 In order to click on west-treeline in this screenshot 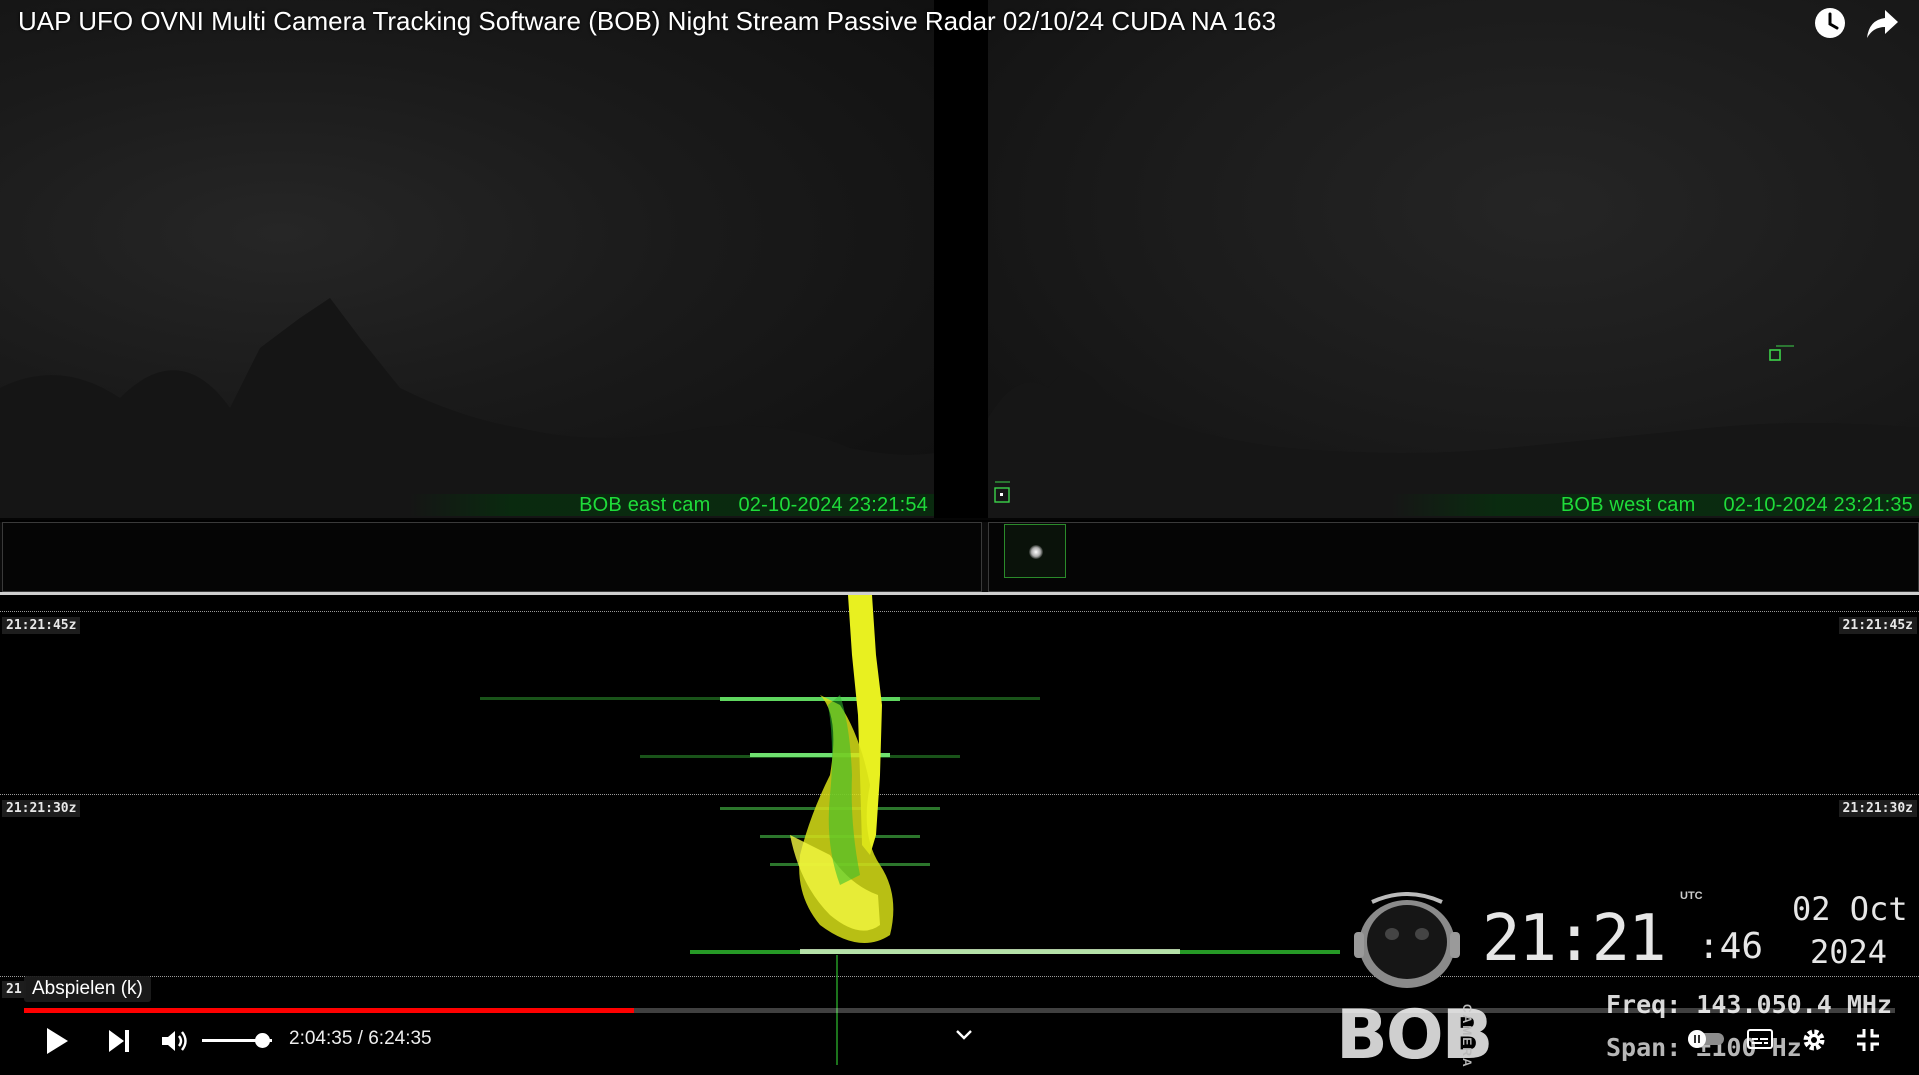, I will do `click(1453, 444)`.